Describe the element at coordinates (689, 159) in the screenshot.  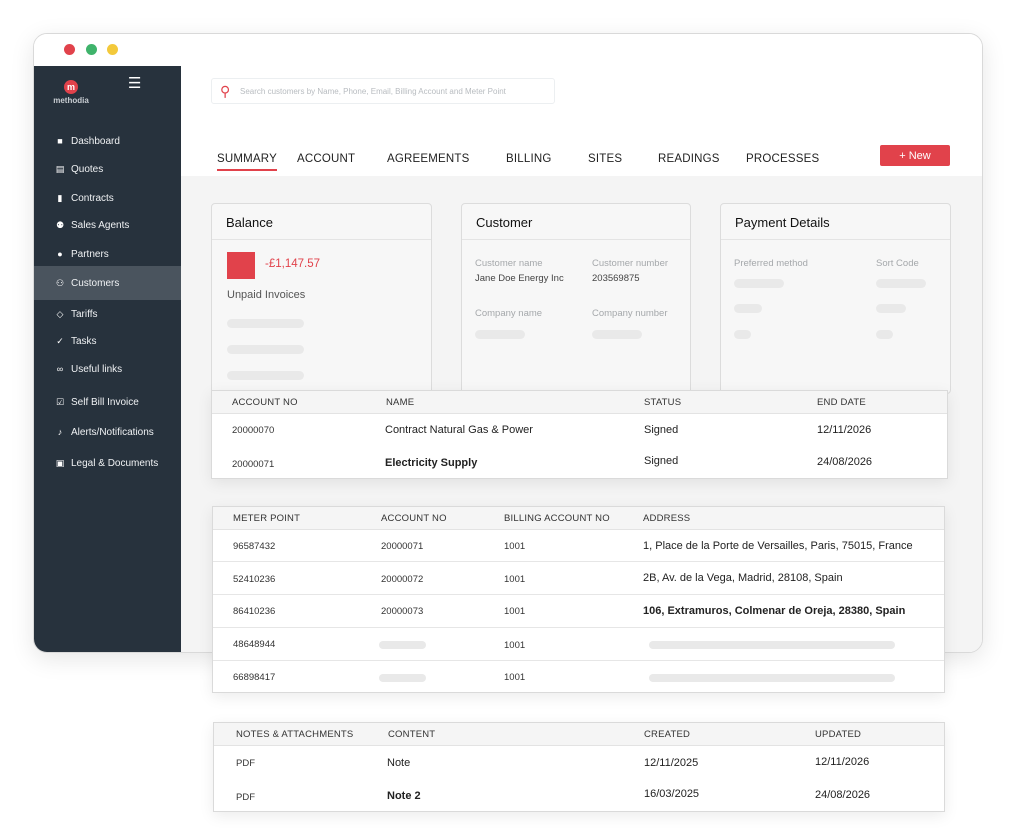
I see `tab-readings: READINGS` at that location.